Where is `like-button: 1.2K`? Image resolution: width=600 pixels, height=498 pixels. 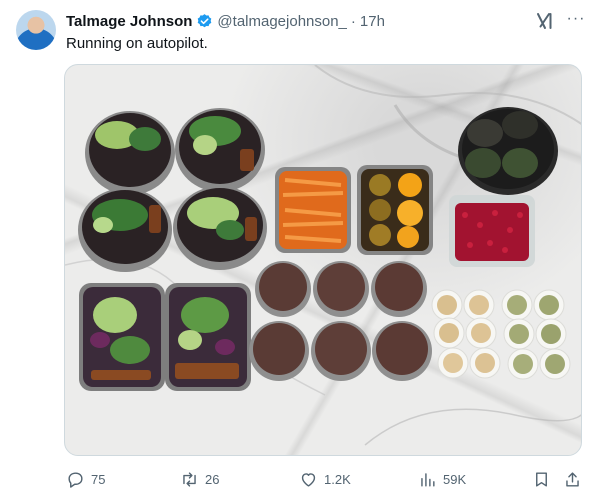 like-button: 1.2K is located at coordinates (325, 479).